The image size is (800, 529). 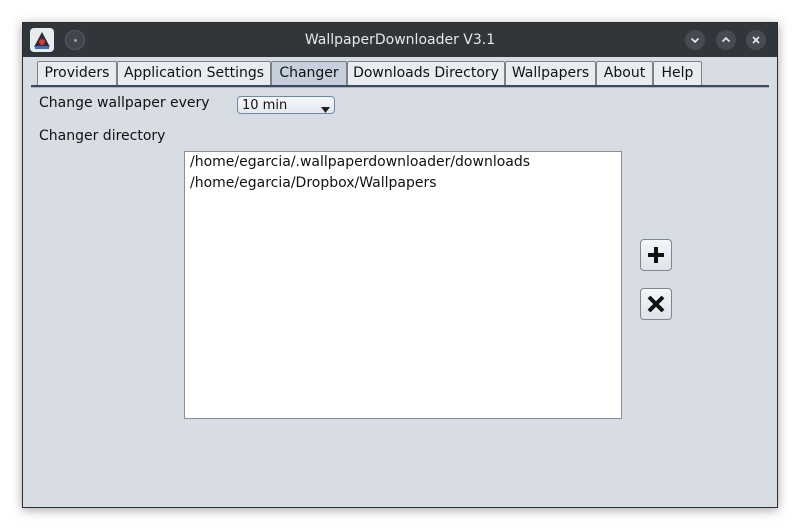 What do you see at coordinates (313, 183) in the screenshot?
I see `list-item: /home/egarcia/Dropbox/Wallpapers` at bounding box center [313, 183].